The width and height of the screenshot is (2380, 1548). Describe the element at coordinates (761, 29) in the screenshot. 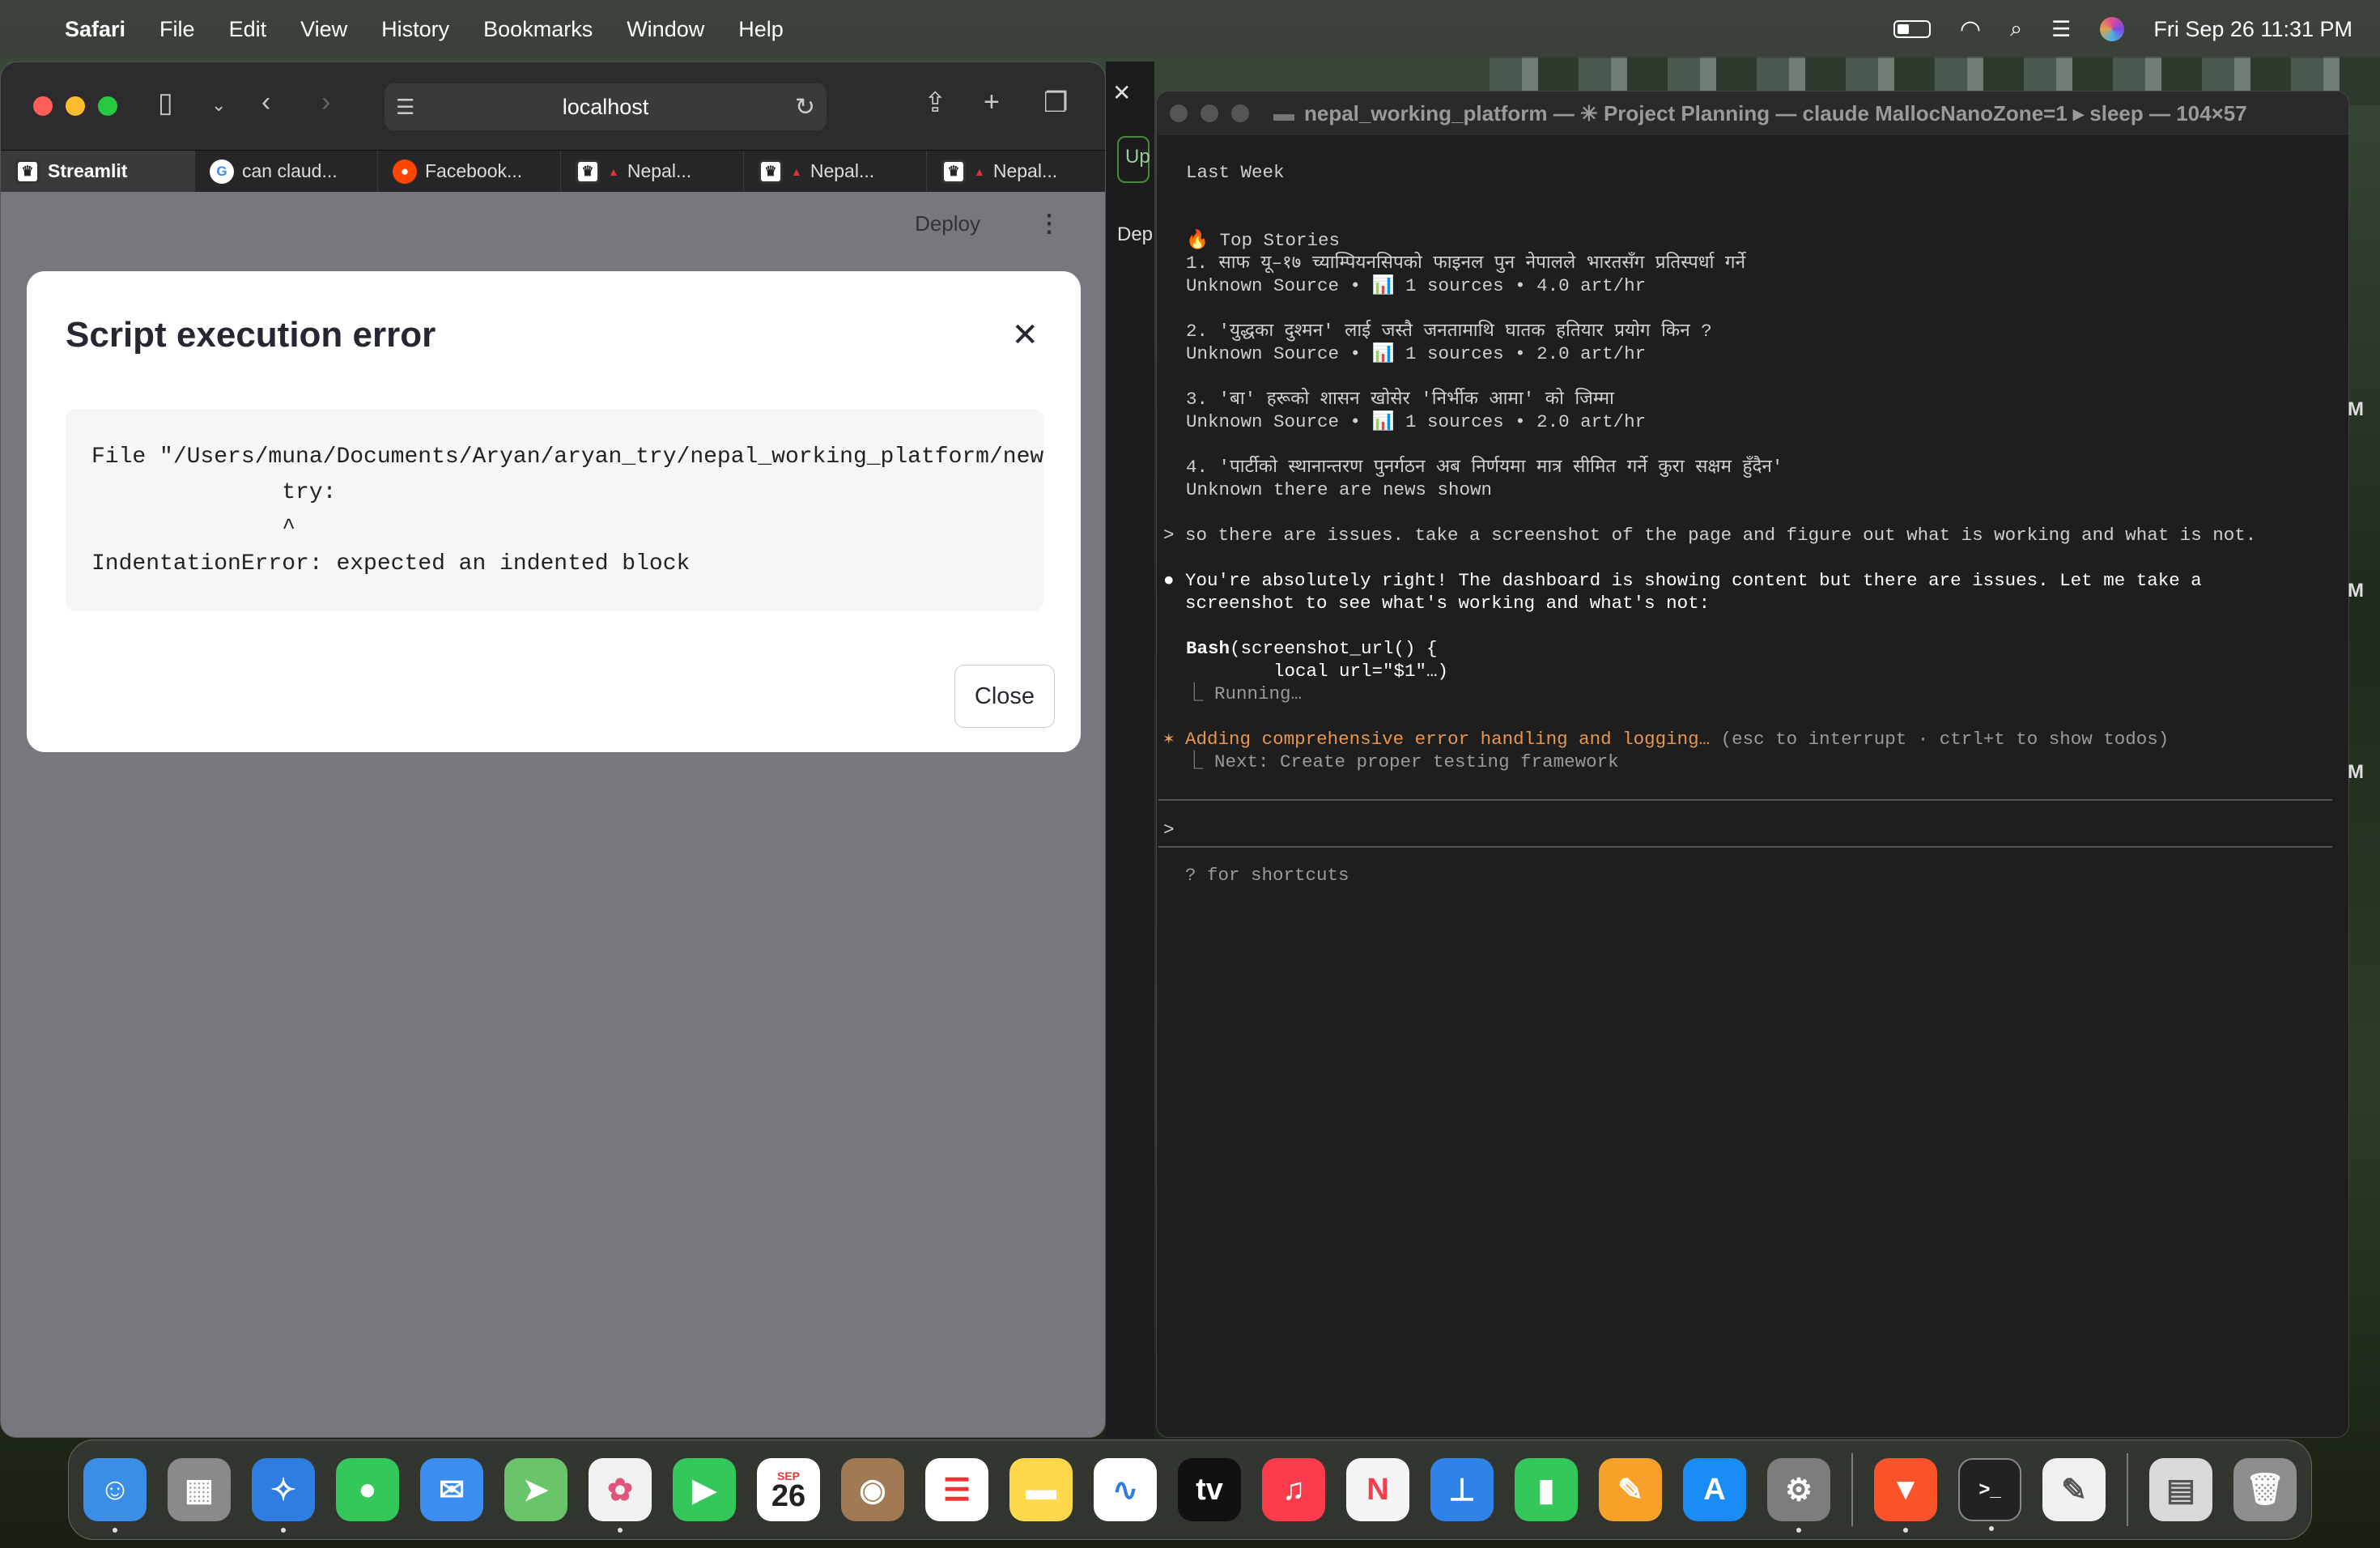

I see `menu-help: Help` at that location.